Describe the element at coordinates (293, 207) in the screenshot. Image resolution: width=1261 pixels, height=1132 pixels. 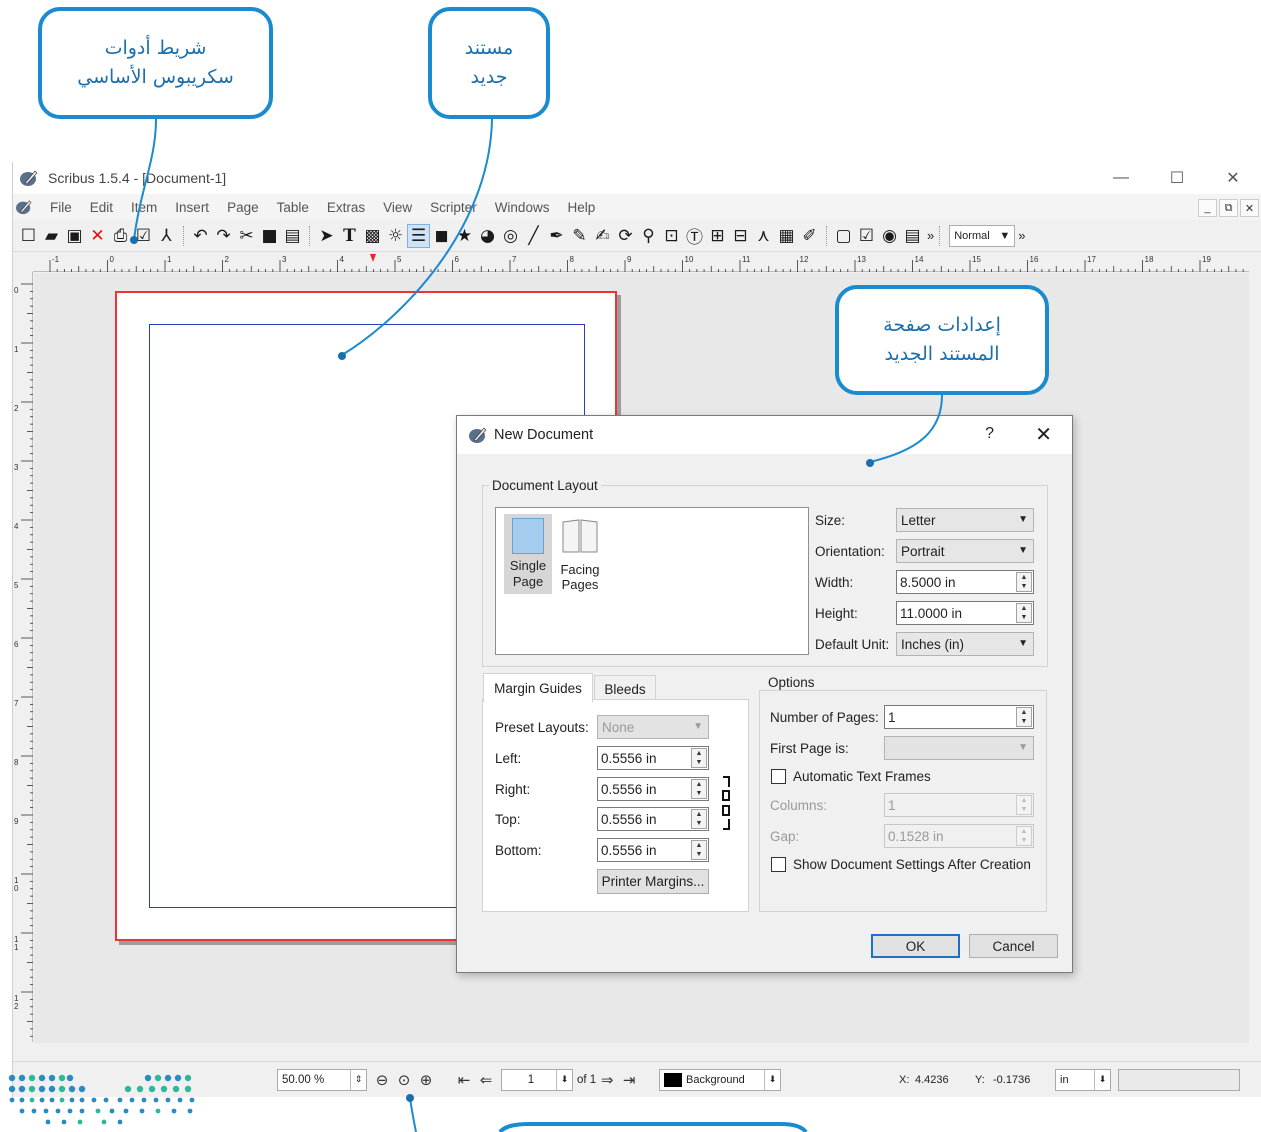
I see `menu-table: Table` at that location.